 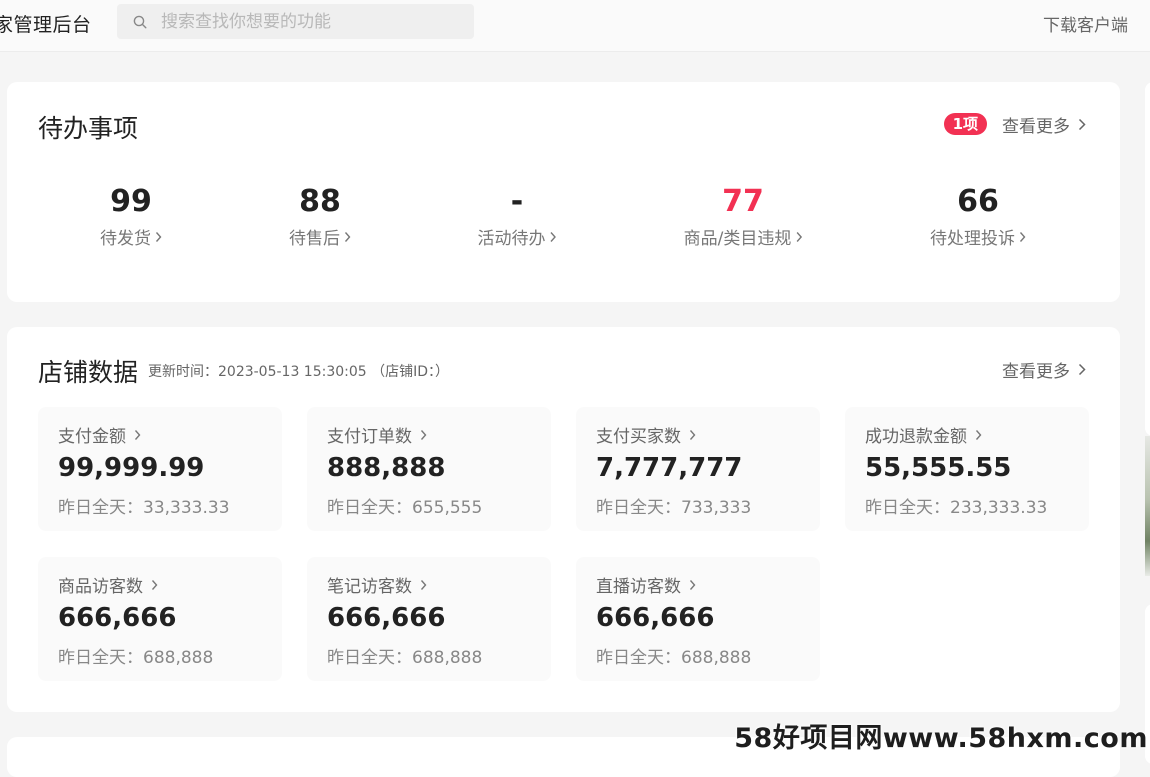 I want to click on todo-label-wrap: 商品/类目违规, so click(x=743, y=236).